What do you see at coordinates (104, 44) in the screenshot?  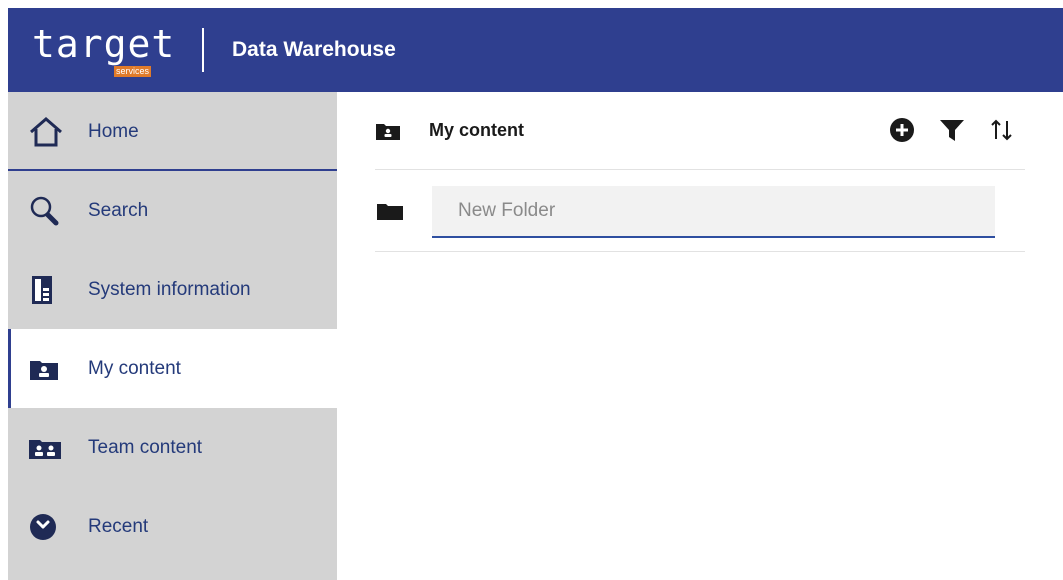 I see `logo-text: target` at bounding box center [104, 44].